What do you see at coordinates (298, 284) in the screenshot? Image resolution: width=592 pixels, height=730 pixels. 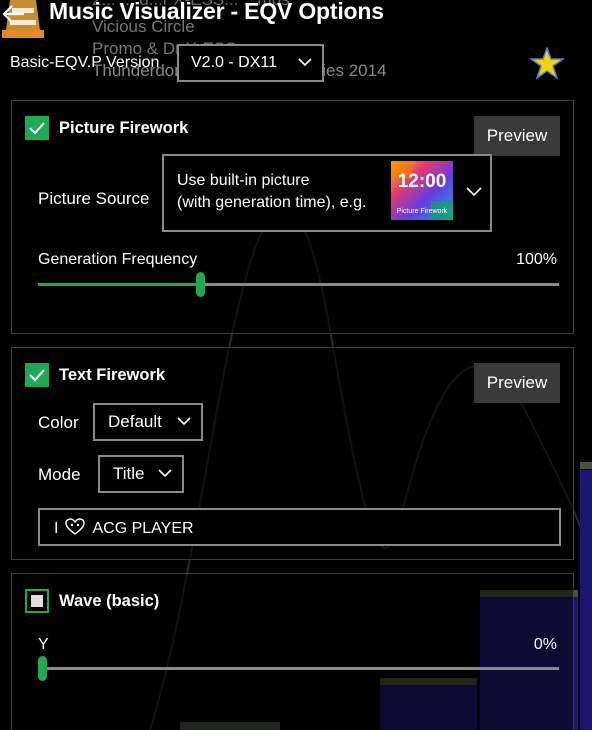 I see `generation-frequency-slider` at bounding box center [298, 284].